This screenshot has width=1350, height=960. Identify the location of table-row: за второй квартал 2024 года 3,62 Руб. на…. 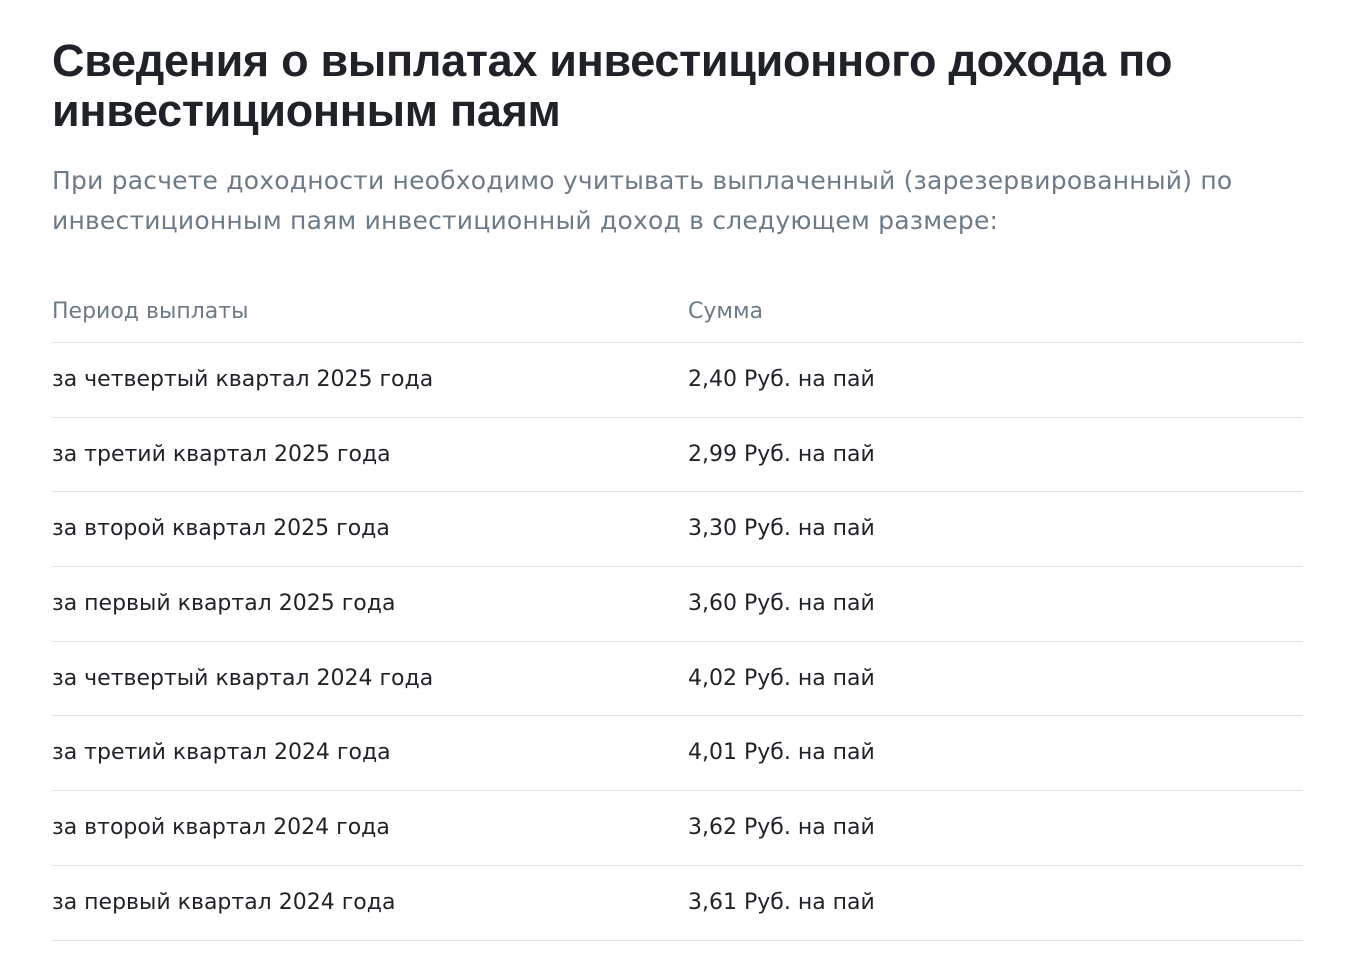
(677, 828).